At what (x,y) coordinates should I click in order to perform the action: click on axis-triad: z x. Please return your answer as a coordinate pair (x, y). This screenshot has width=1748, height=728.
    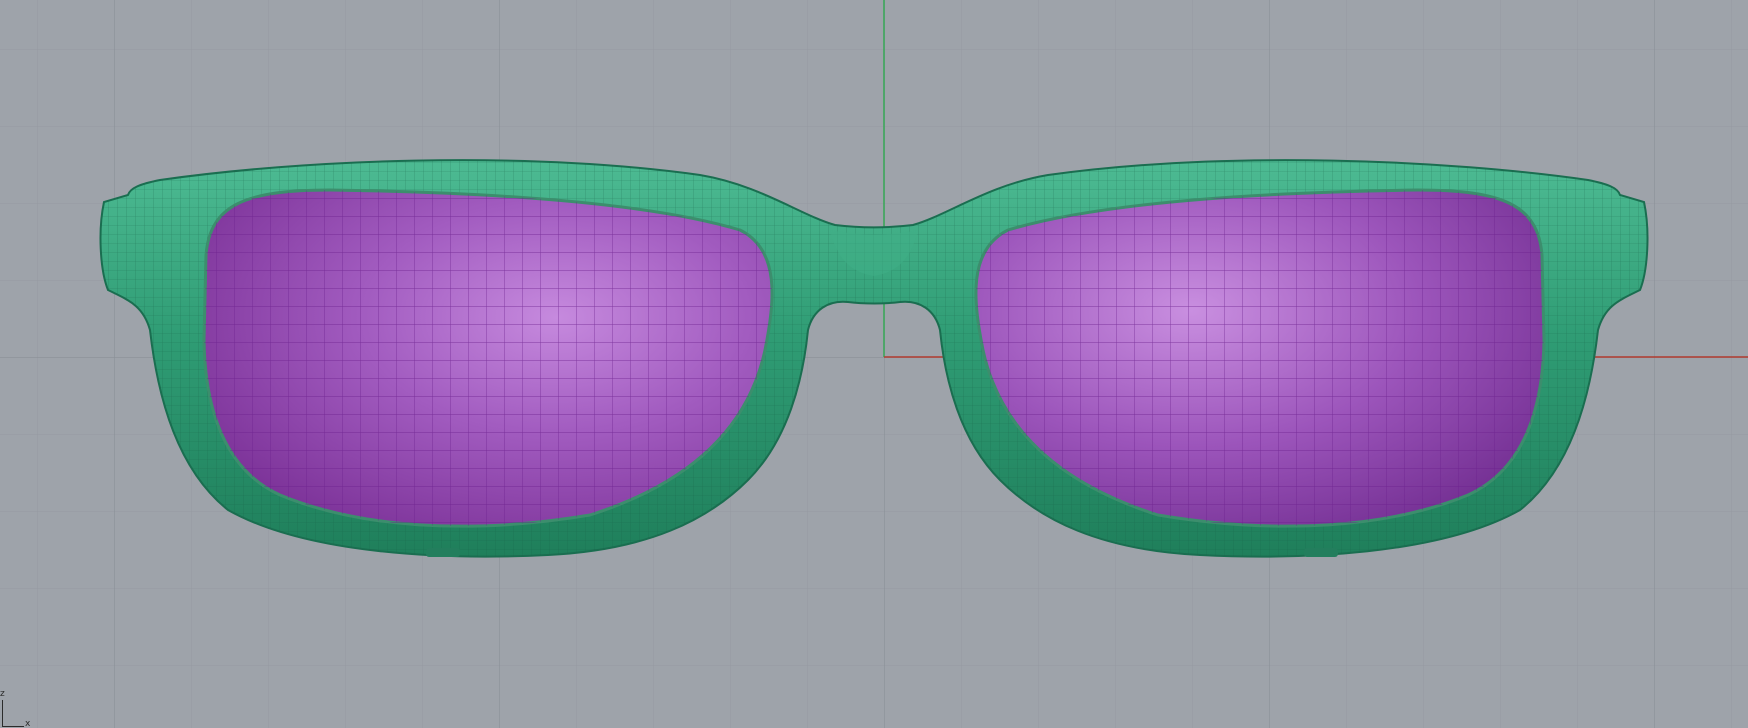
    Looking at the image, I should click on (20, 707).